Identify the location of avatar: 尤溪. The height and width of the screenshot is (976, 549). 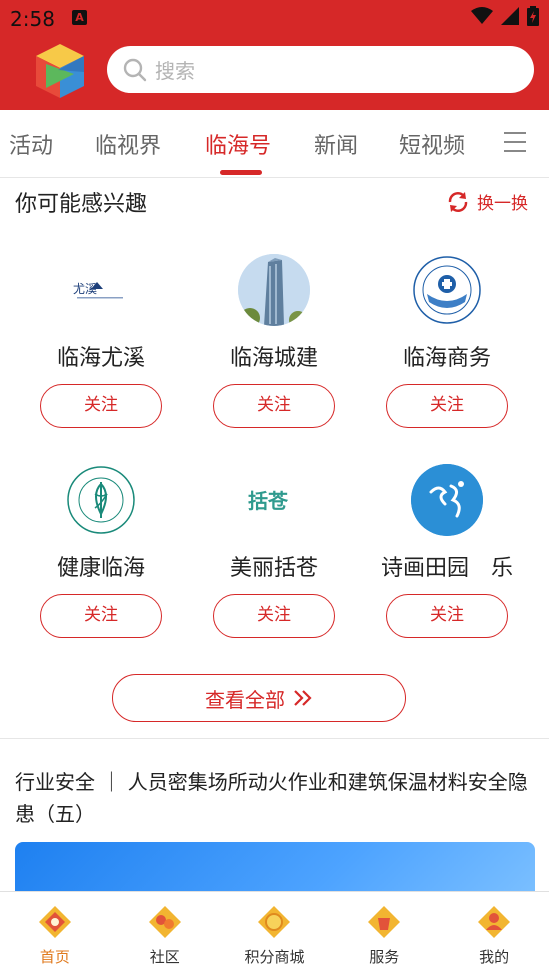
(101, 290).